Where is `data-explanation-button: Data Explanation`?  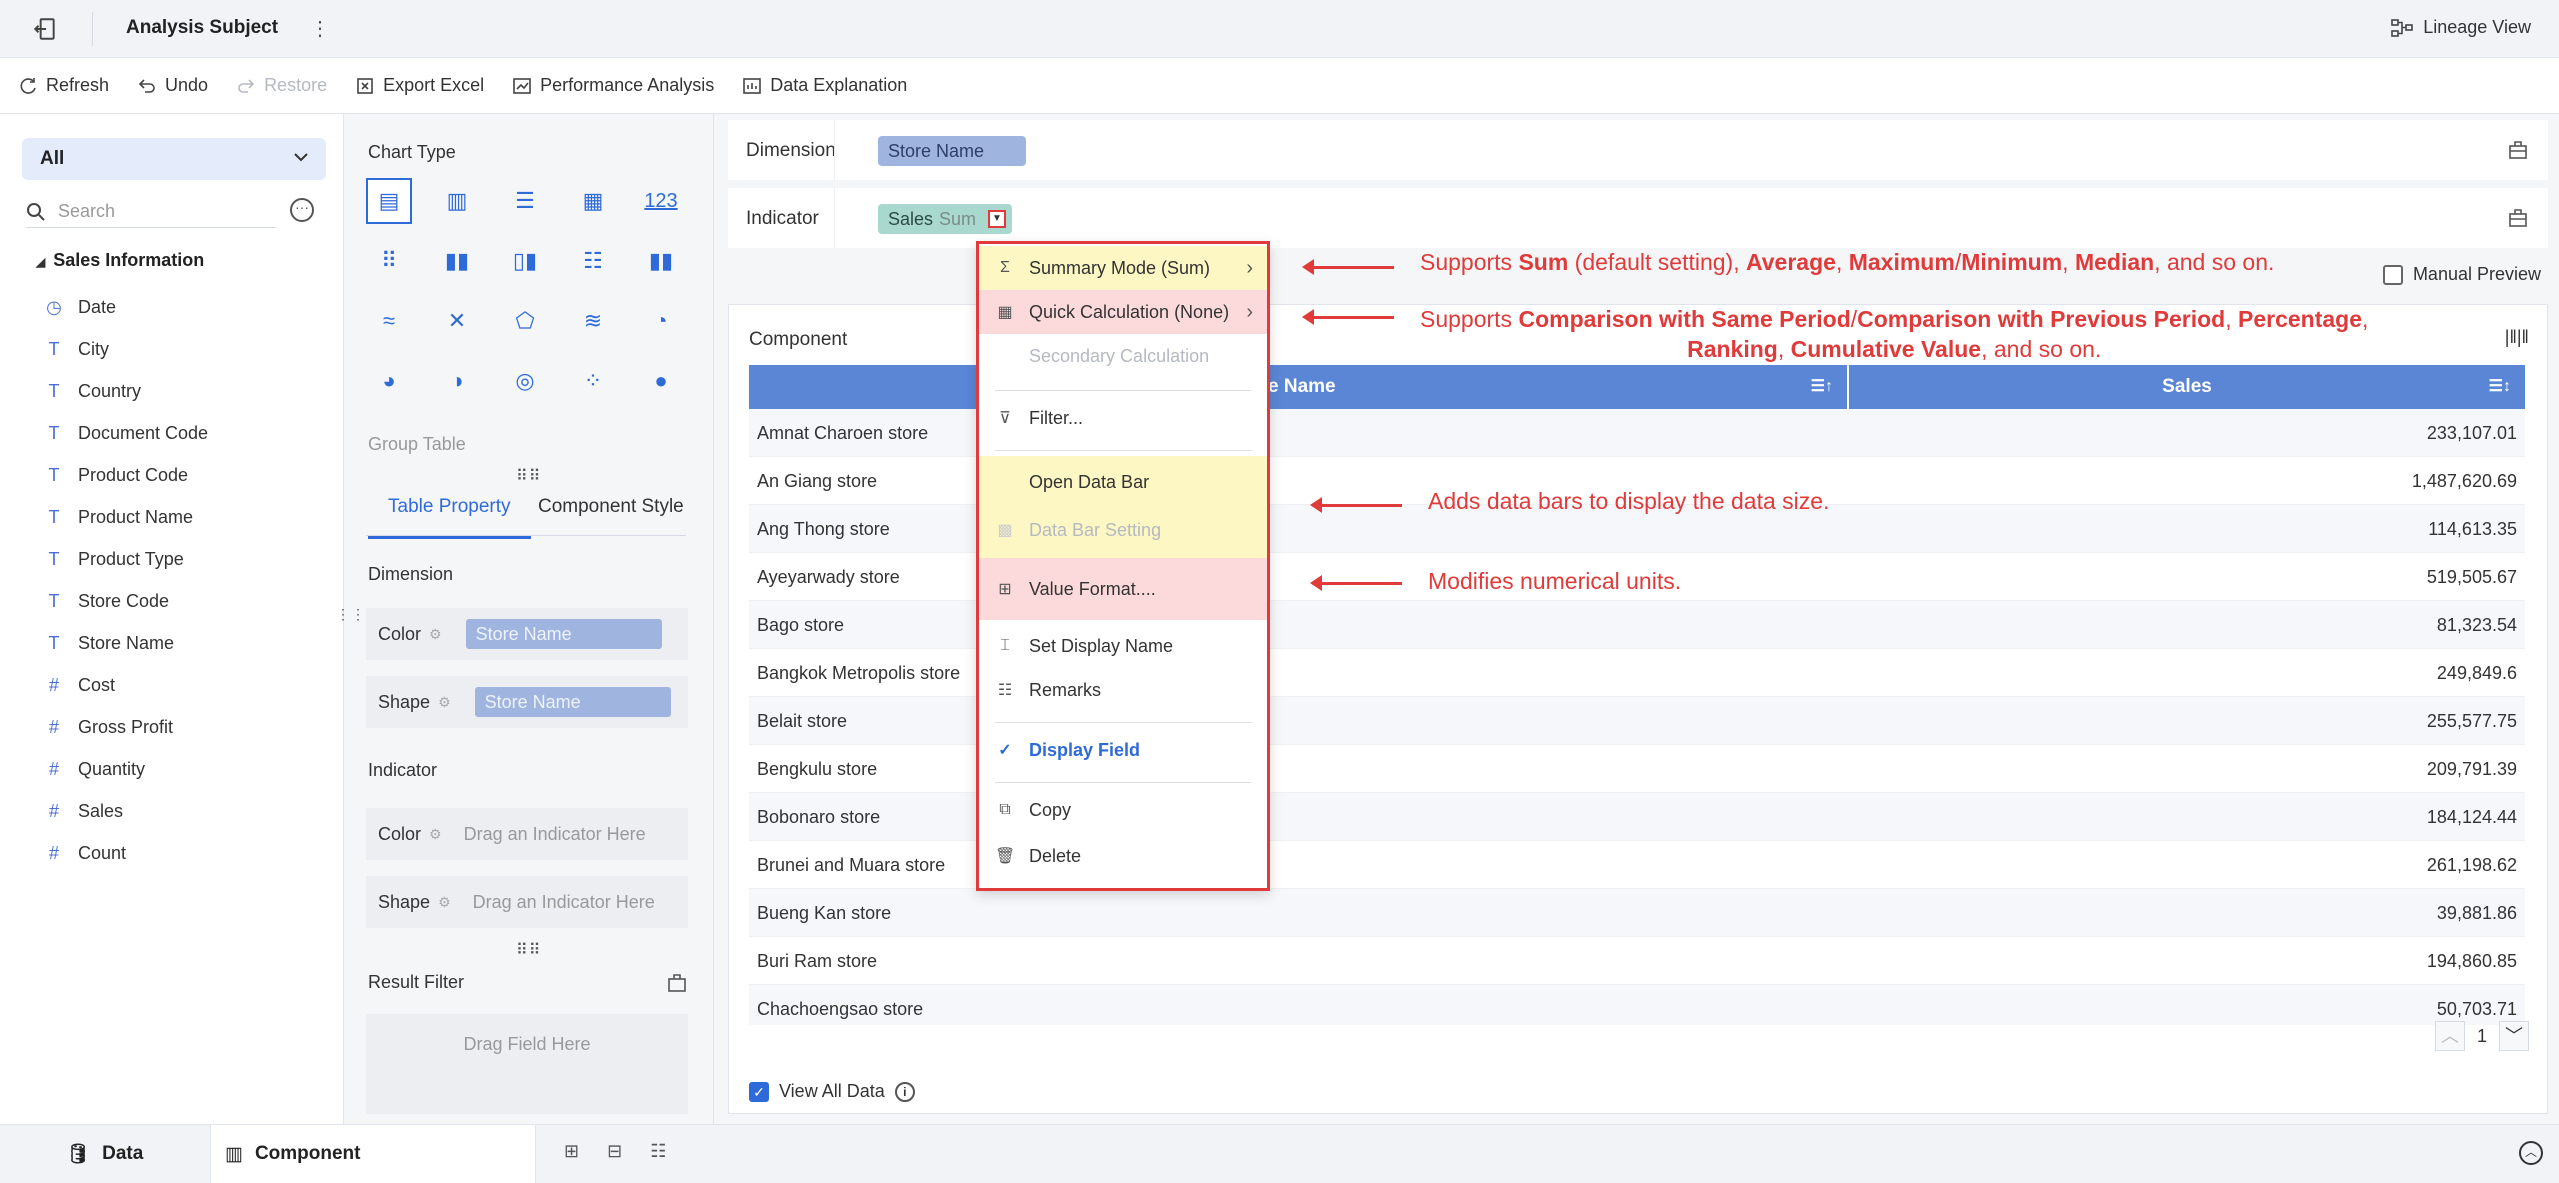
data-explanation-button: Data Explanation is located at coordinates (824, 85).